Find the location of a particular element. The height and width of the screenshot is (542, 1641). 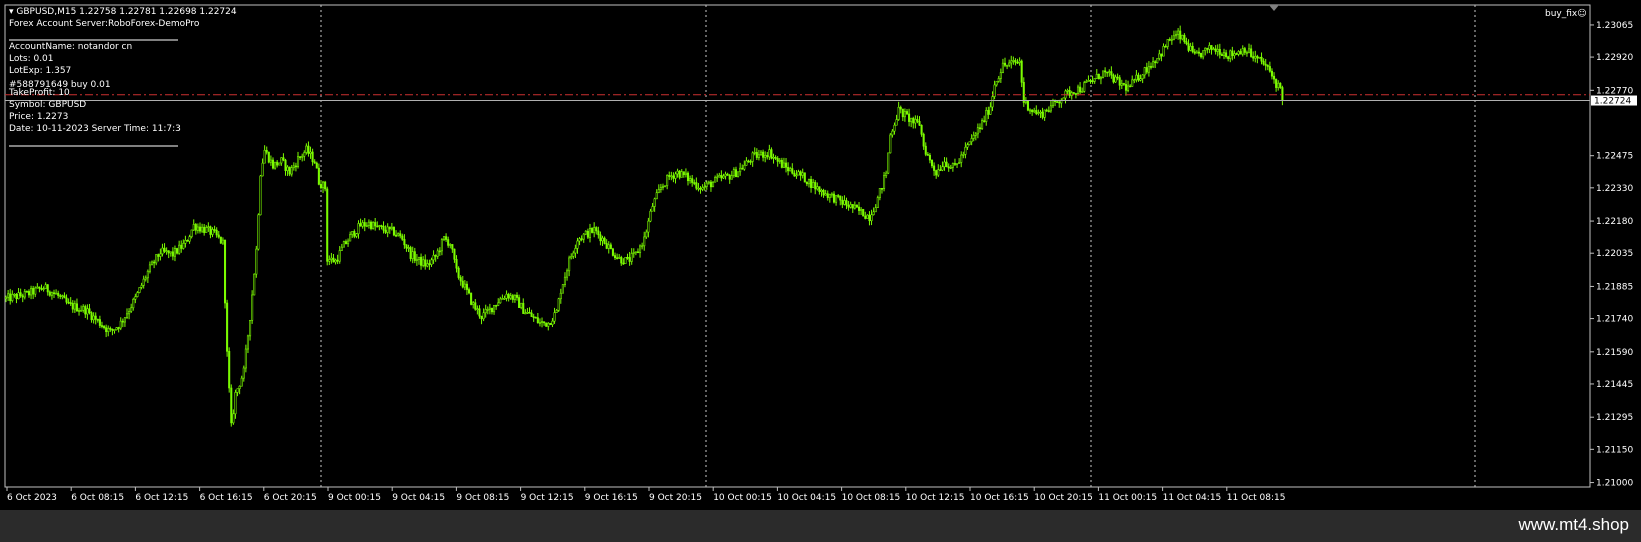

lotexp-text: LotExp: 1.357 is located at coordinates (40, 71).